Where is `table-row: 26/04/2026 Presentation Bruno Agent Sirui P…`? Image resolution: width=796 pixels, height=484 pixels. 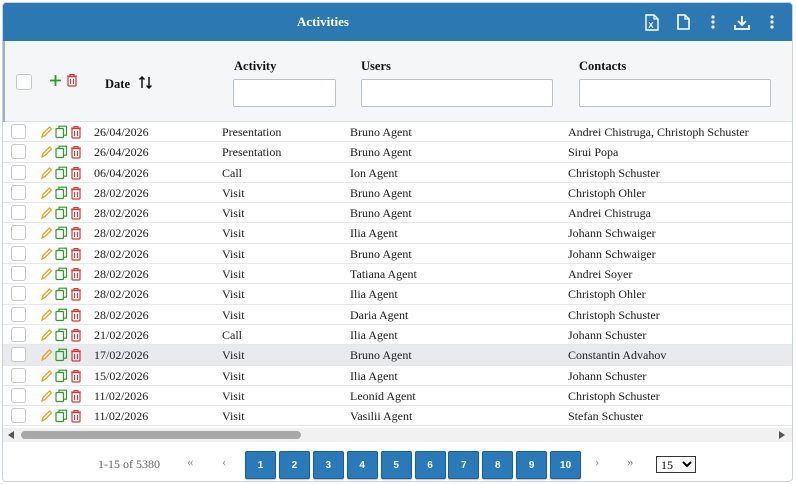
table-row: 26/04/2026 Presentation Bruno Agent Sirui P… is located at coordinates (397, 152).